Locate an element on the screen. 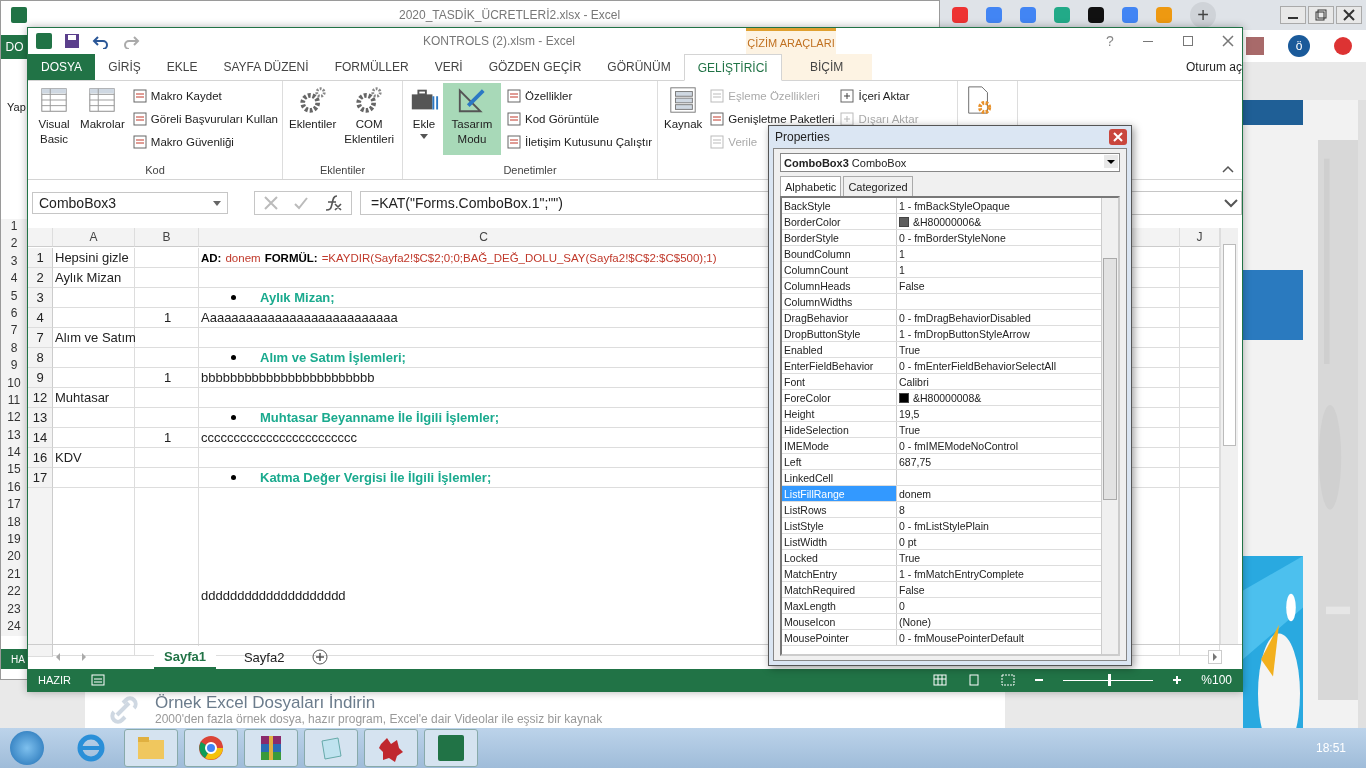 The height and width of the screenshot is (768, 1366). zoom-slider is located at coordinates (1110, 679).